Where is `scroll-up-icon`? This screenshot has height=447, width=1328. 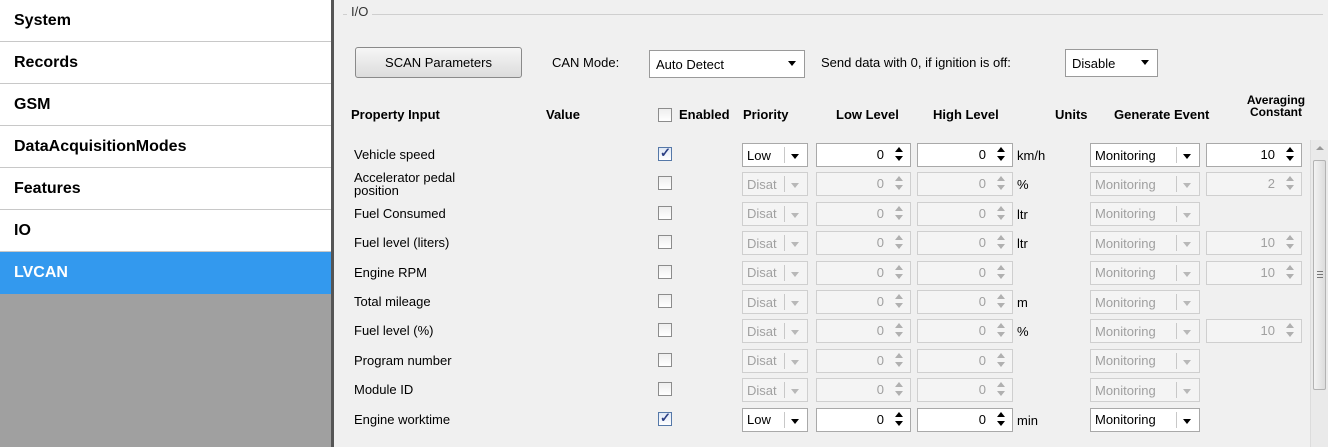
scroll-up-icon is located at coordinates (1320, 148).